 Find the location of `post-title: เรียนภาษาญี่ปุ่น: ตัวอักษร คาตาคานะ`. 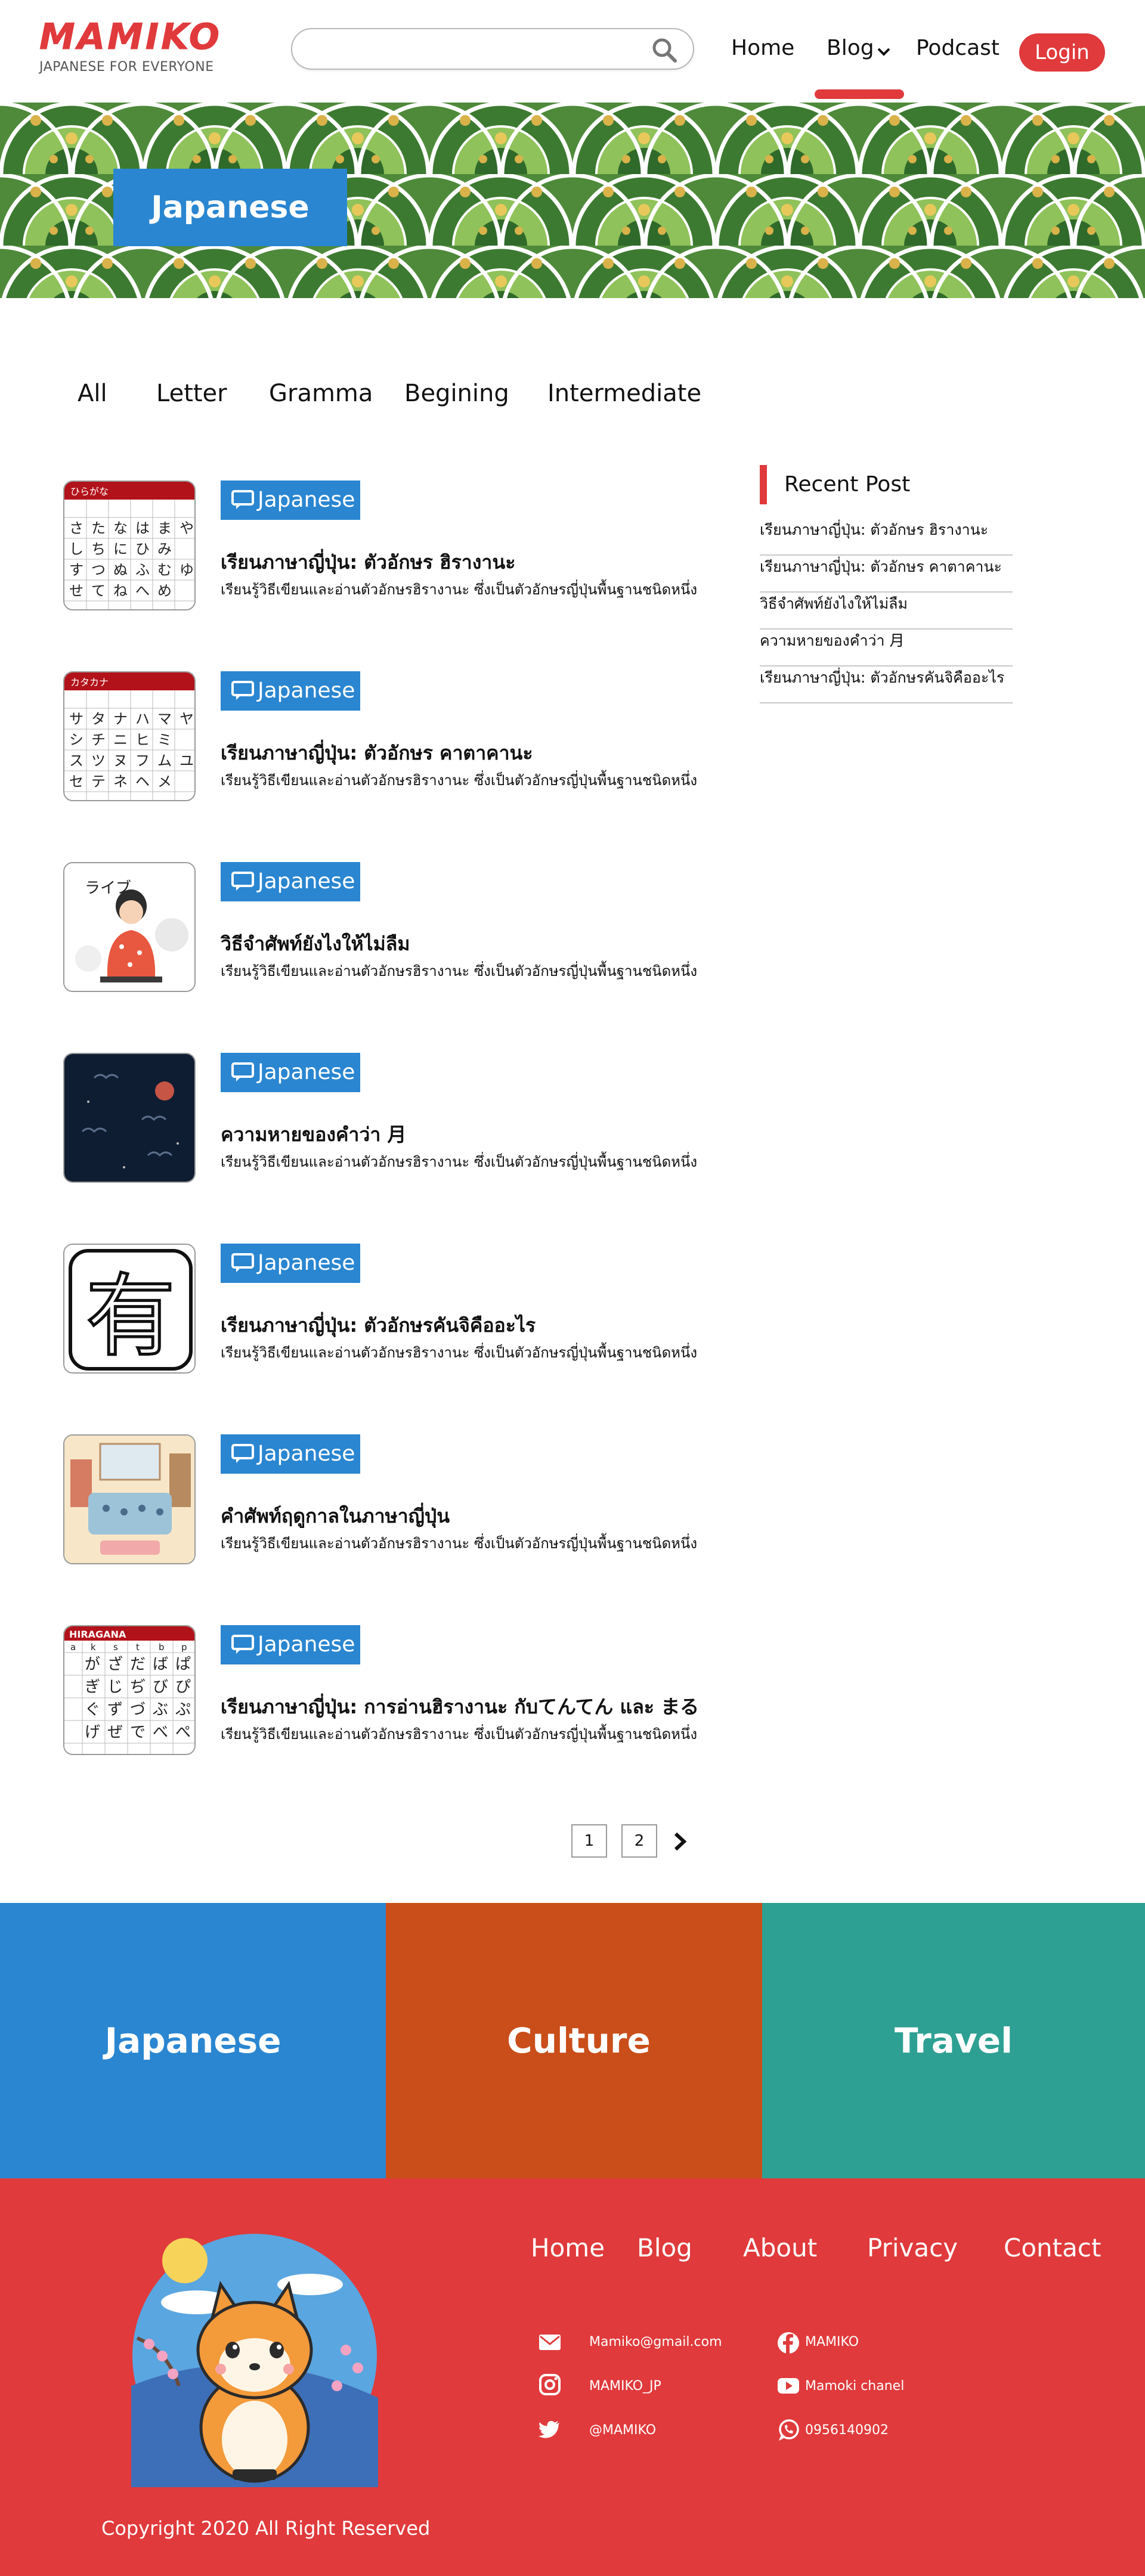

post-title: เรียนภาษาญี่ปุ่น: ตัวอักษร คาตาคานะ is located at coordinates (377, 753).